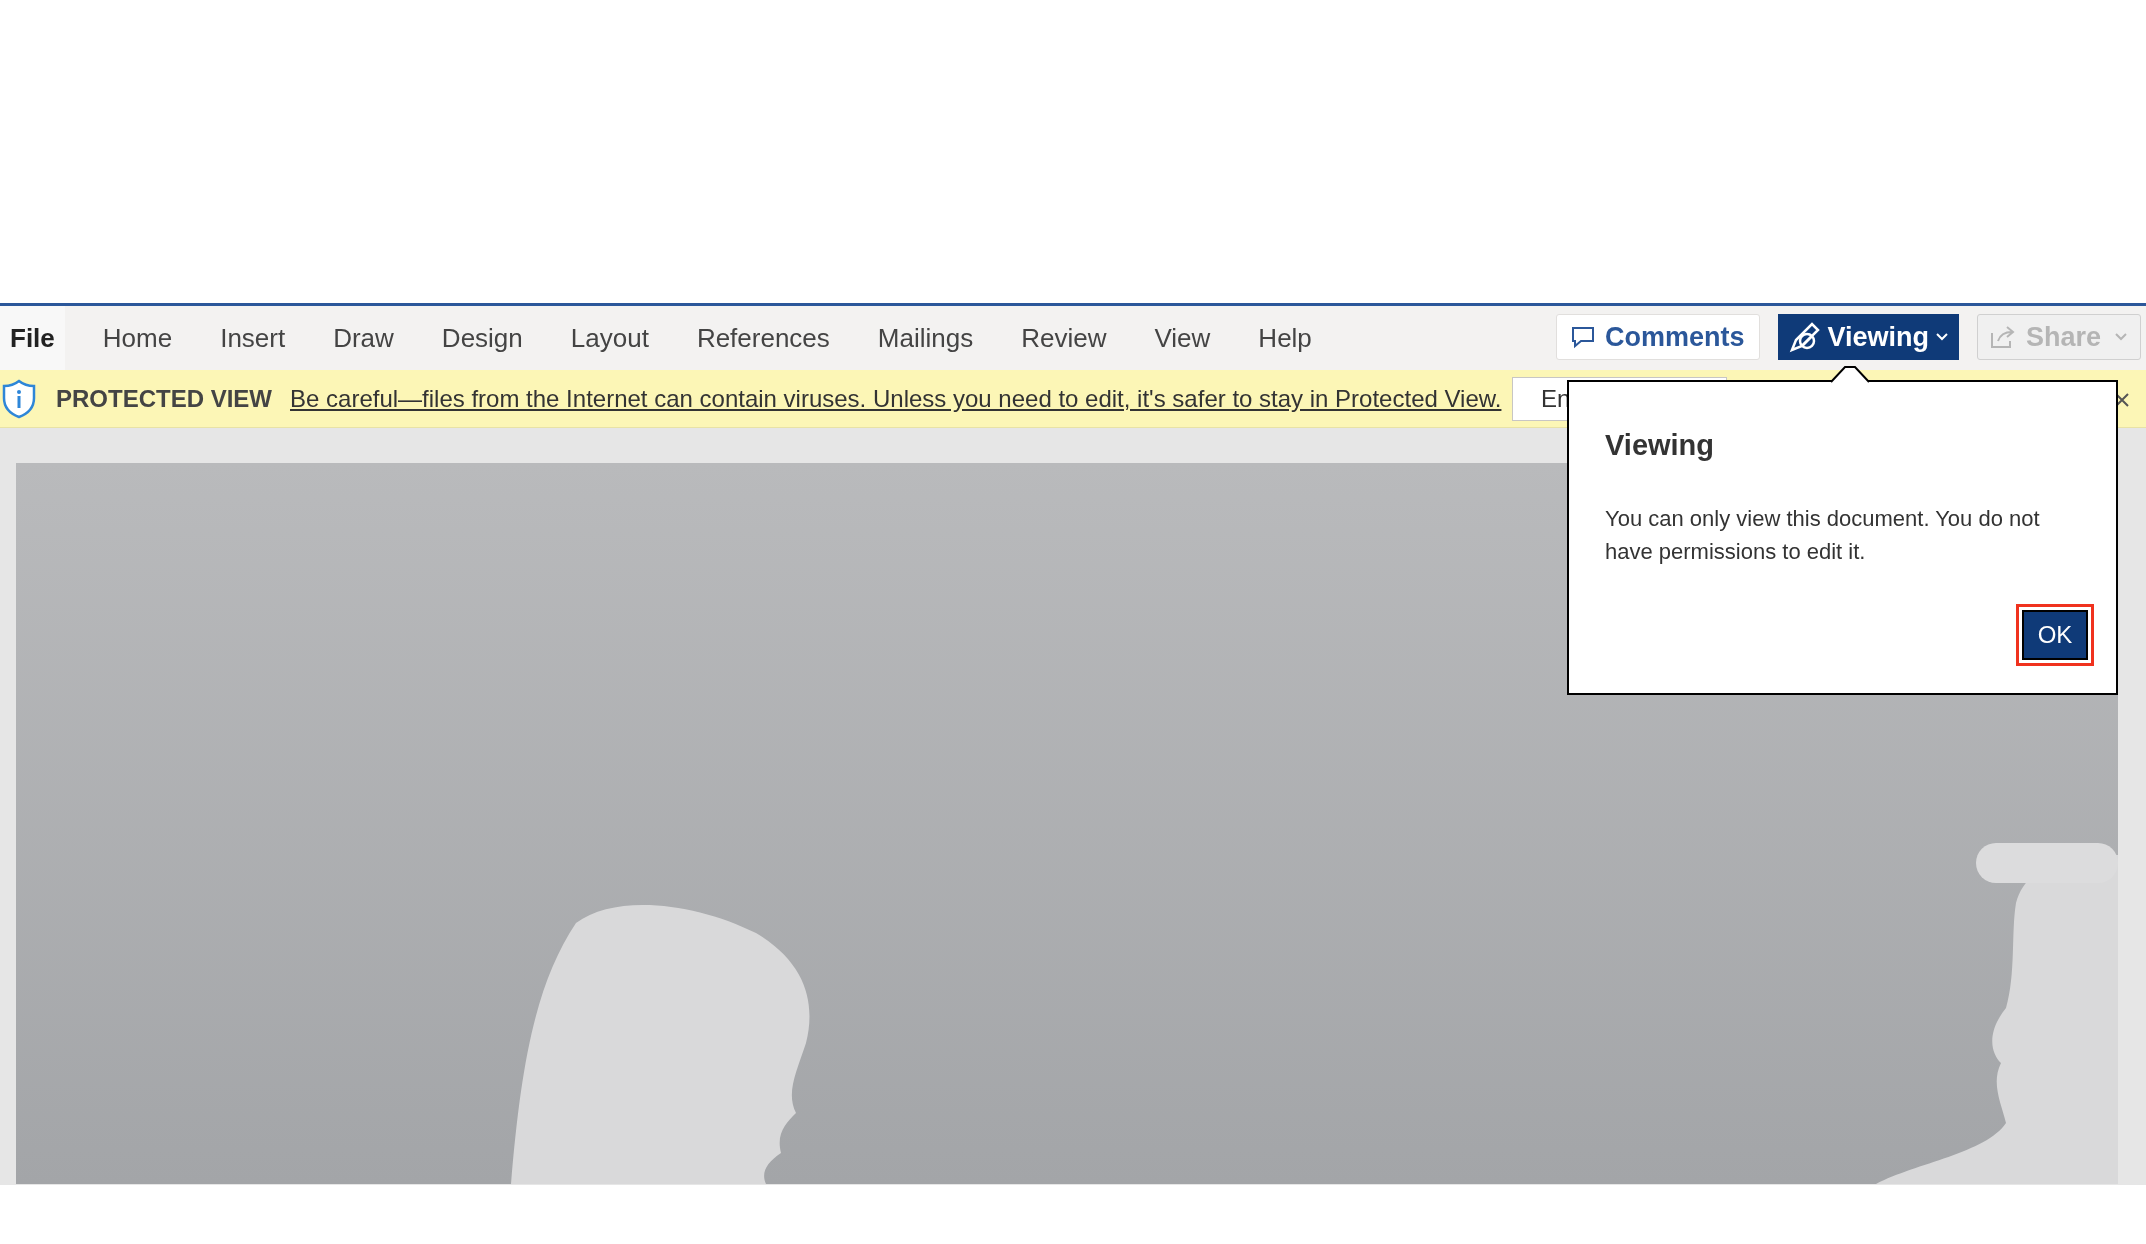 This screenshot has width=2146, height=1244. I want to click on ribbon-tab: View, so click(1182, 338).